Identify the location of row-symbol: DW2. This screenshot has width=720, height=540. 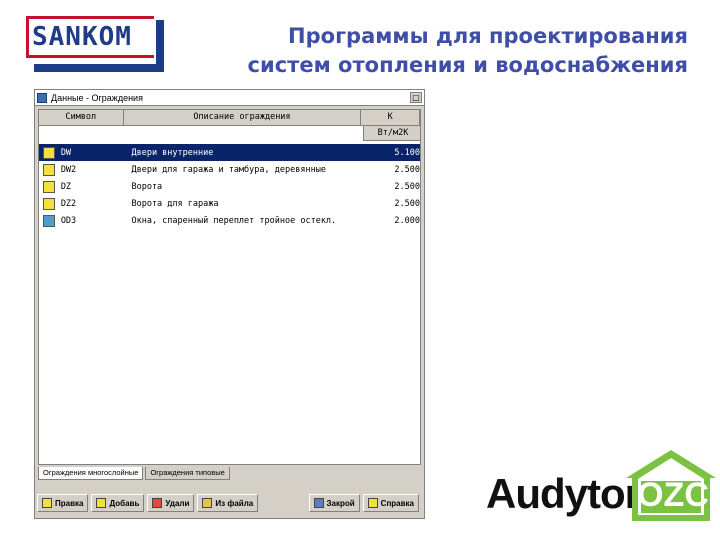
(68, 169).